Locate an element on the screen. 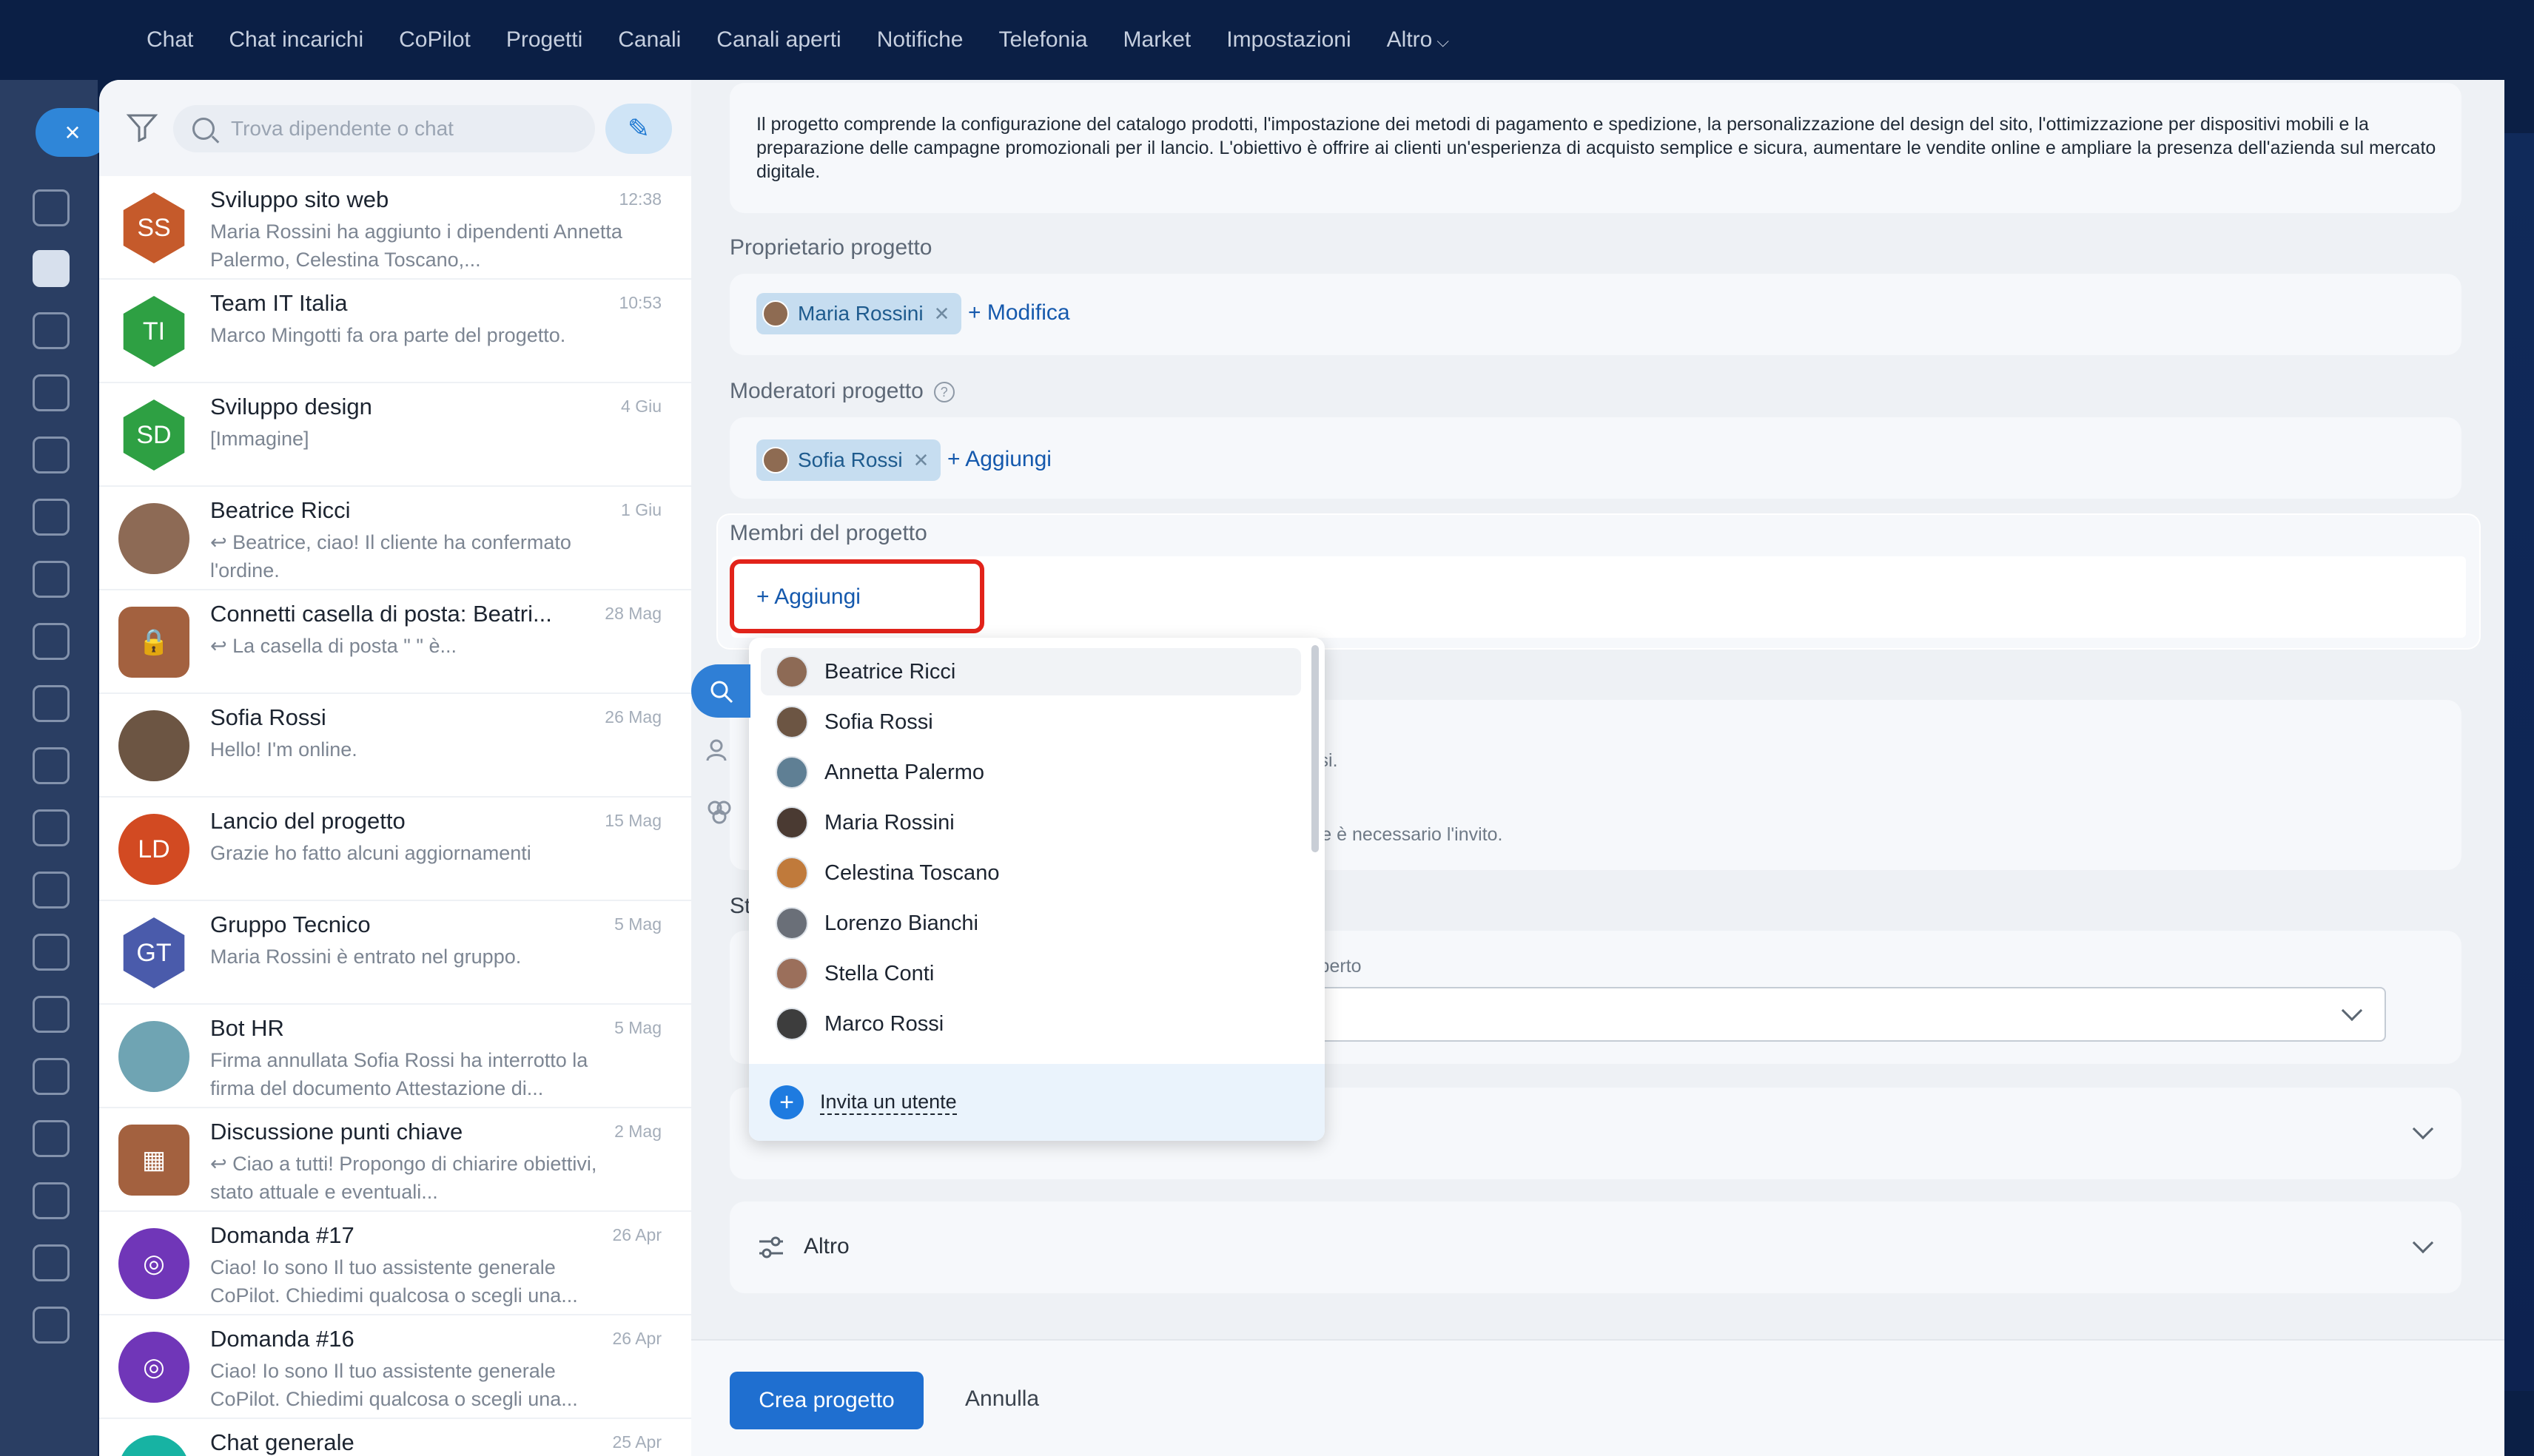  calendar-icon is located at coordinates (52, 518).